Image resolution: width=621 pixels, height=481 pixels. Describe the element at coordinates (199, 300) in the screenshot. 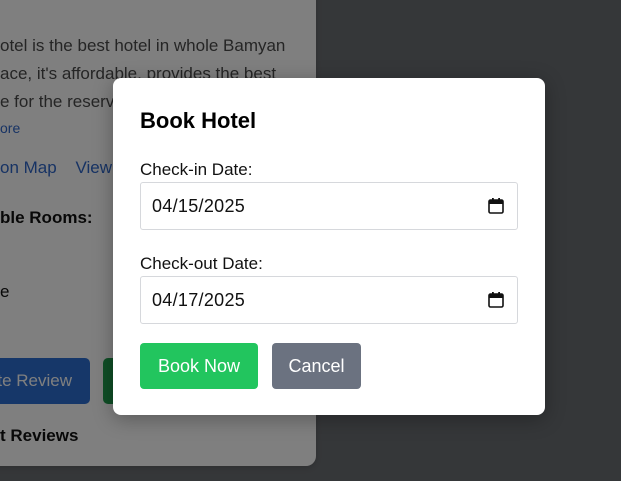

I see `checkout-date-value: 04/17/2025` at that location.